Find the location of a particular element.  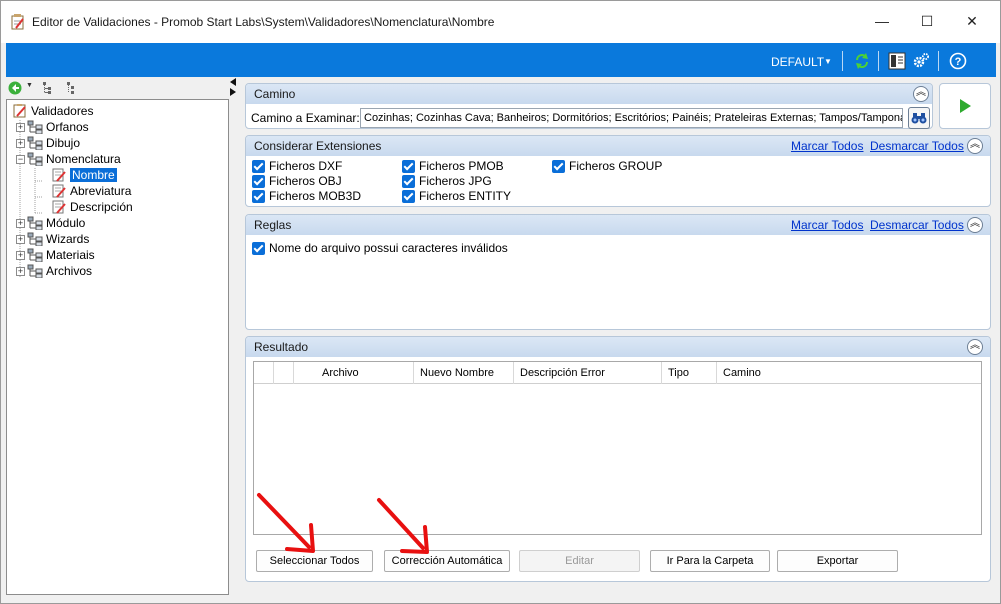

tree-item-label: Validadores is located at coordinates (62, 111).